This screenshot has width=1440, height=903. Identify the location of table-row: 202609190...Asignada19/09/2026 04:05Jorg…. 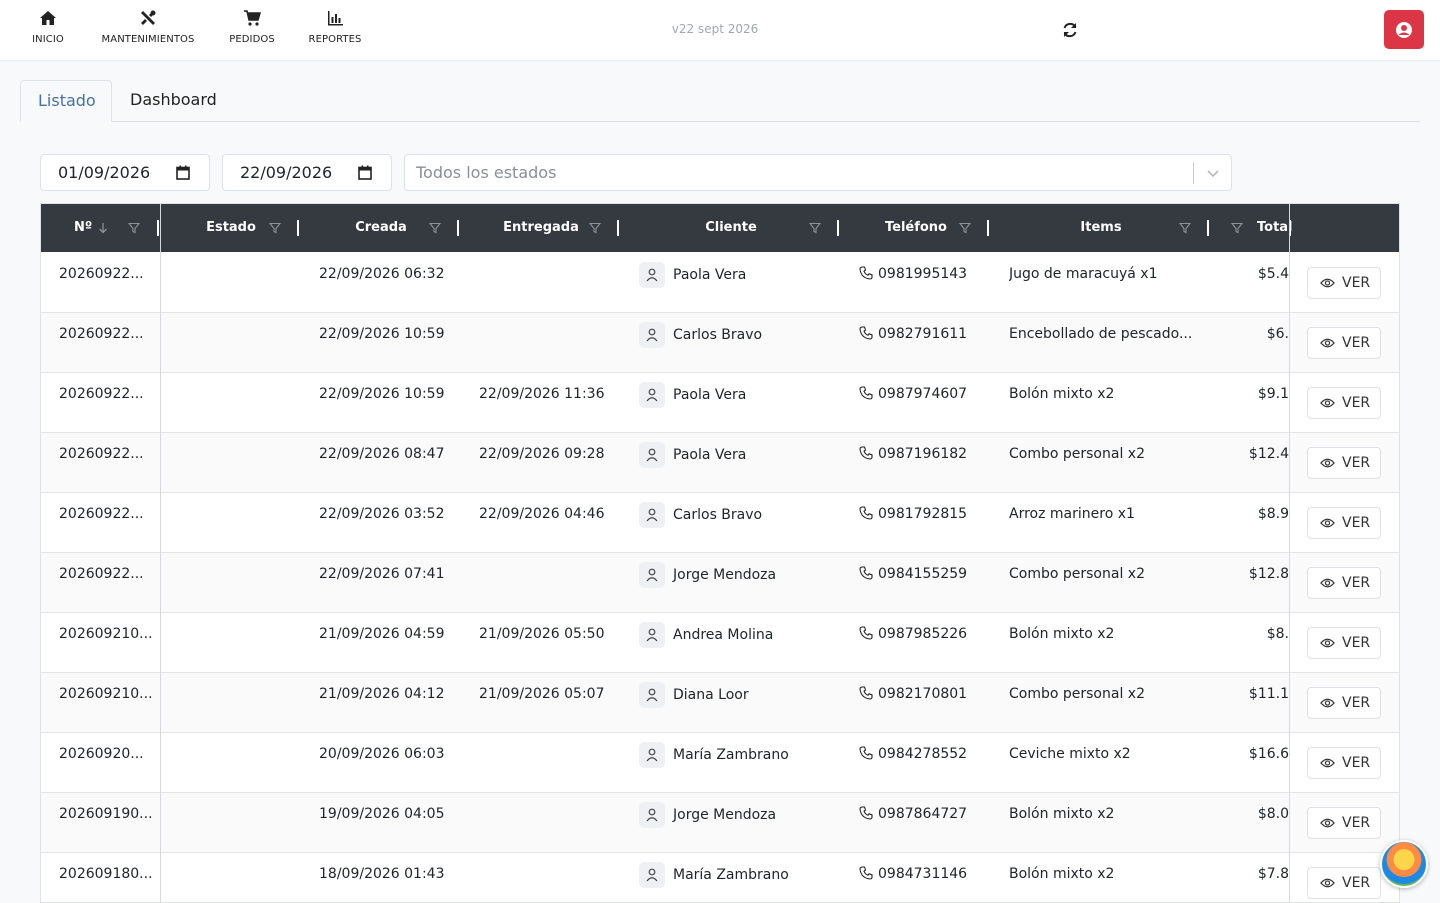
(720, 823).